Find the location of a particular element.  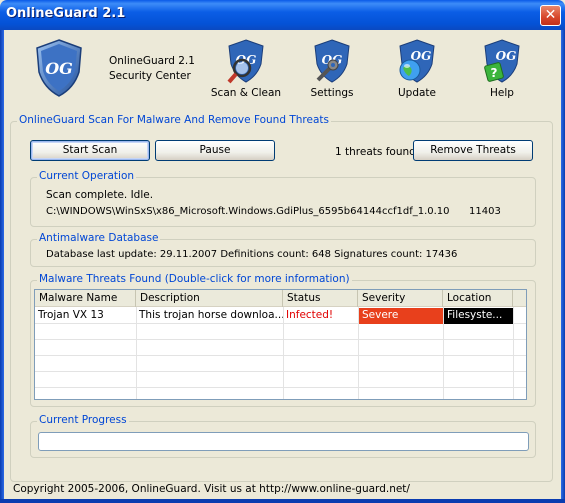

database-title: Antimalware Database is located at coordinates (99, 238).